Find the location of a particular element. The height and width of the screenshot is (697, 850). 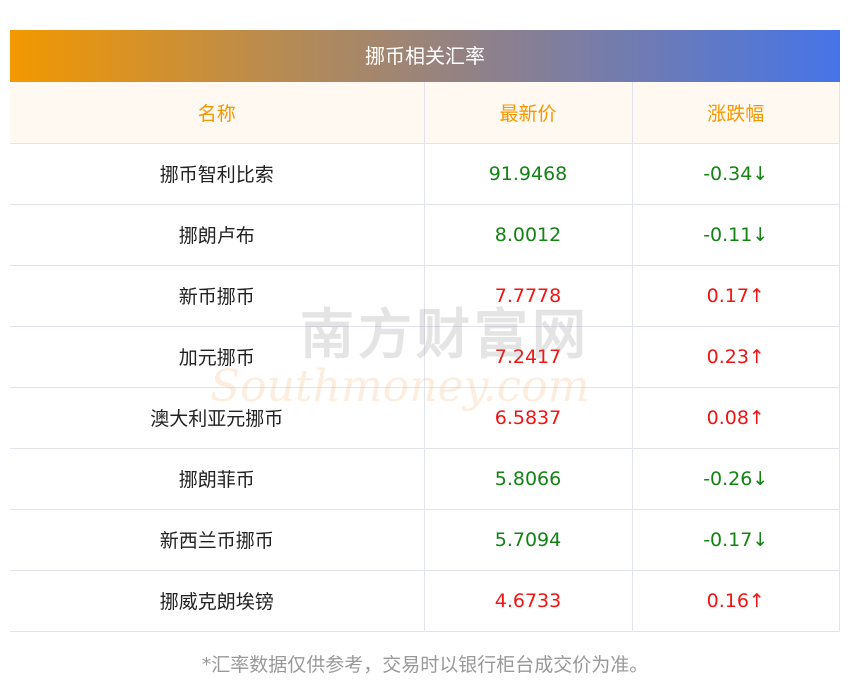

change-percent: -0.17↓ is located at coordinates (735, 539).